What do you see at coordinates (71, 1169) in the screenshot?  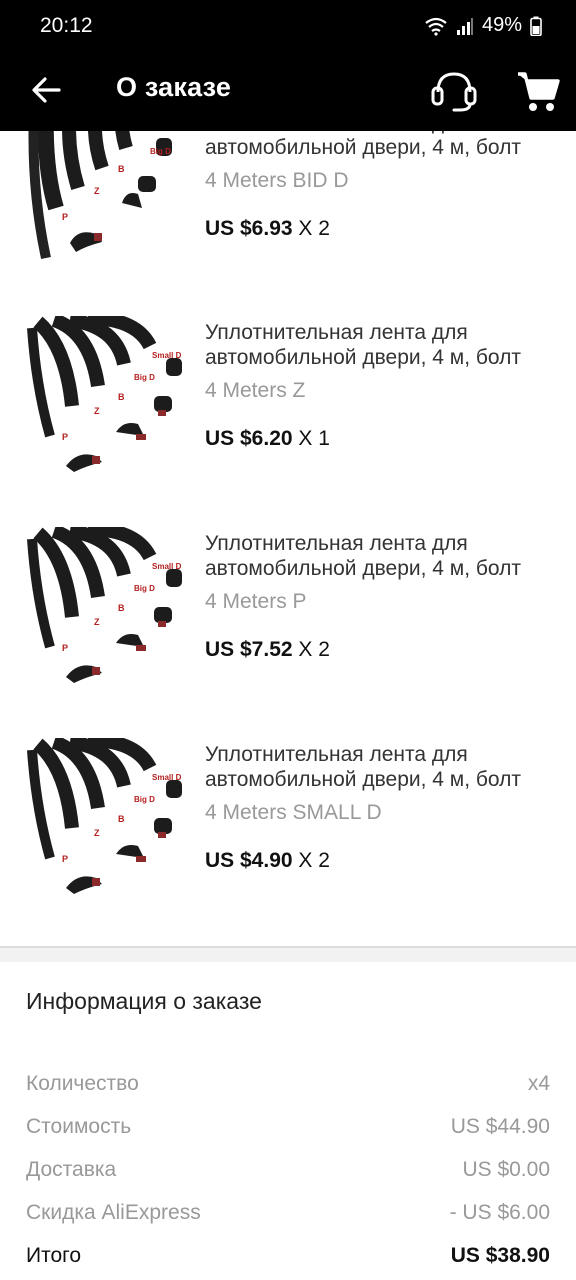 I see `shipping-label: Доставка` at bounding box center [71, 1169].